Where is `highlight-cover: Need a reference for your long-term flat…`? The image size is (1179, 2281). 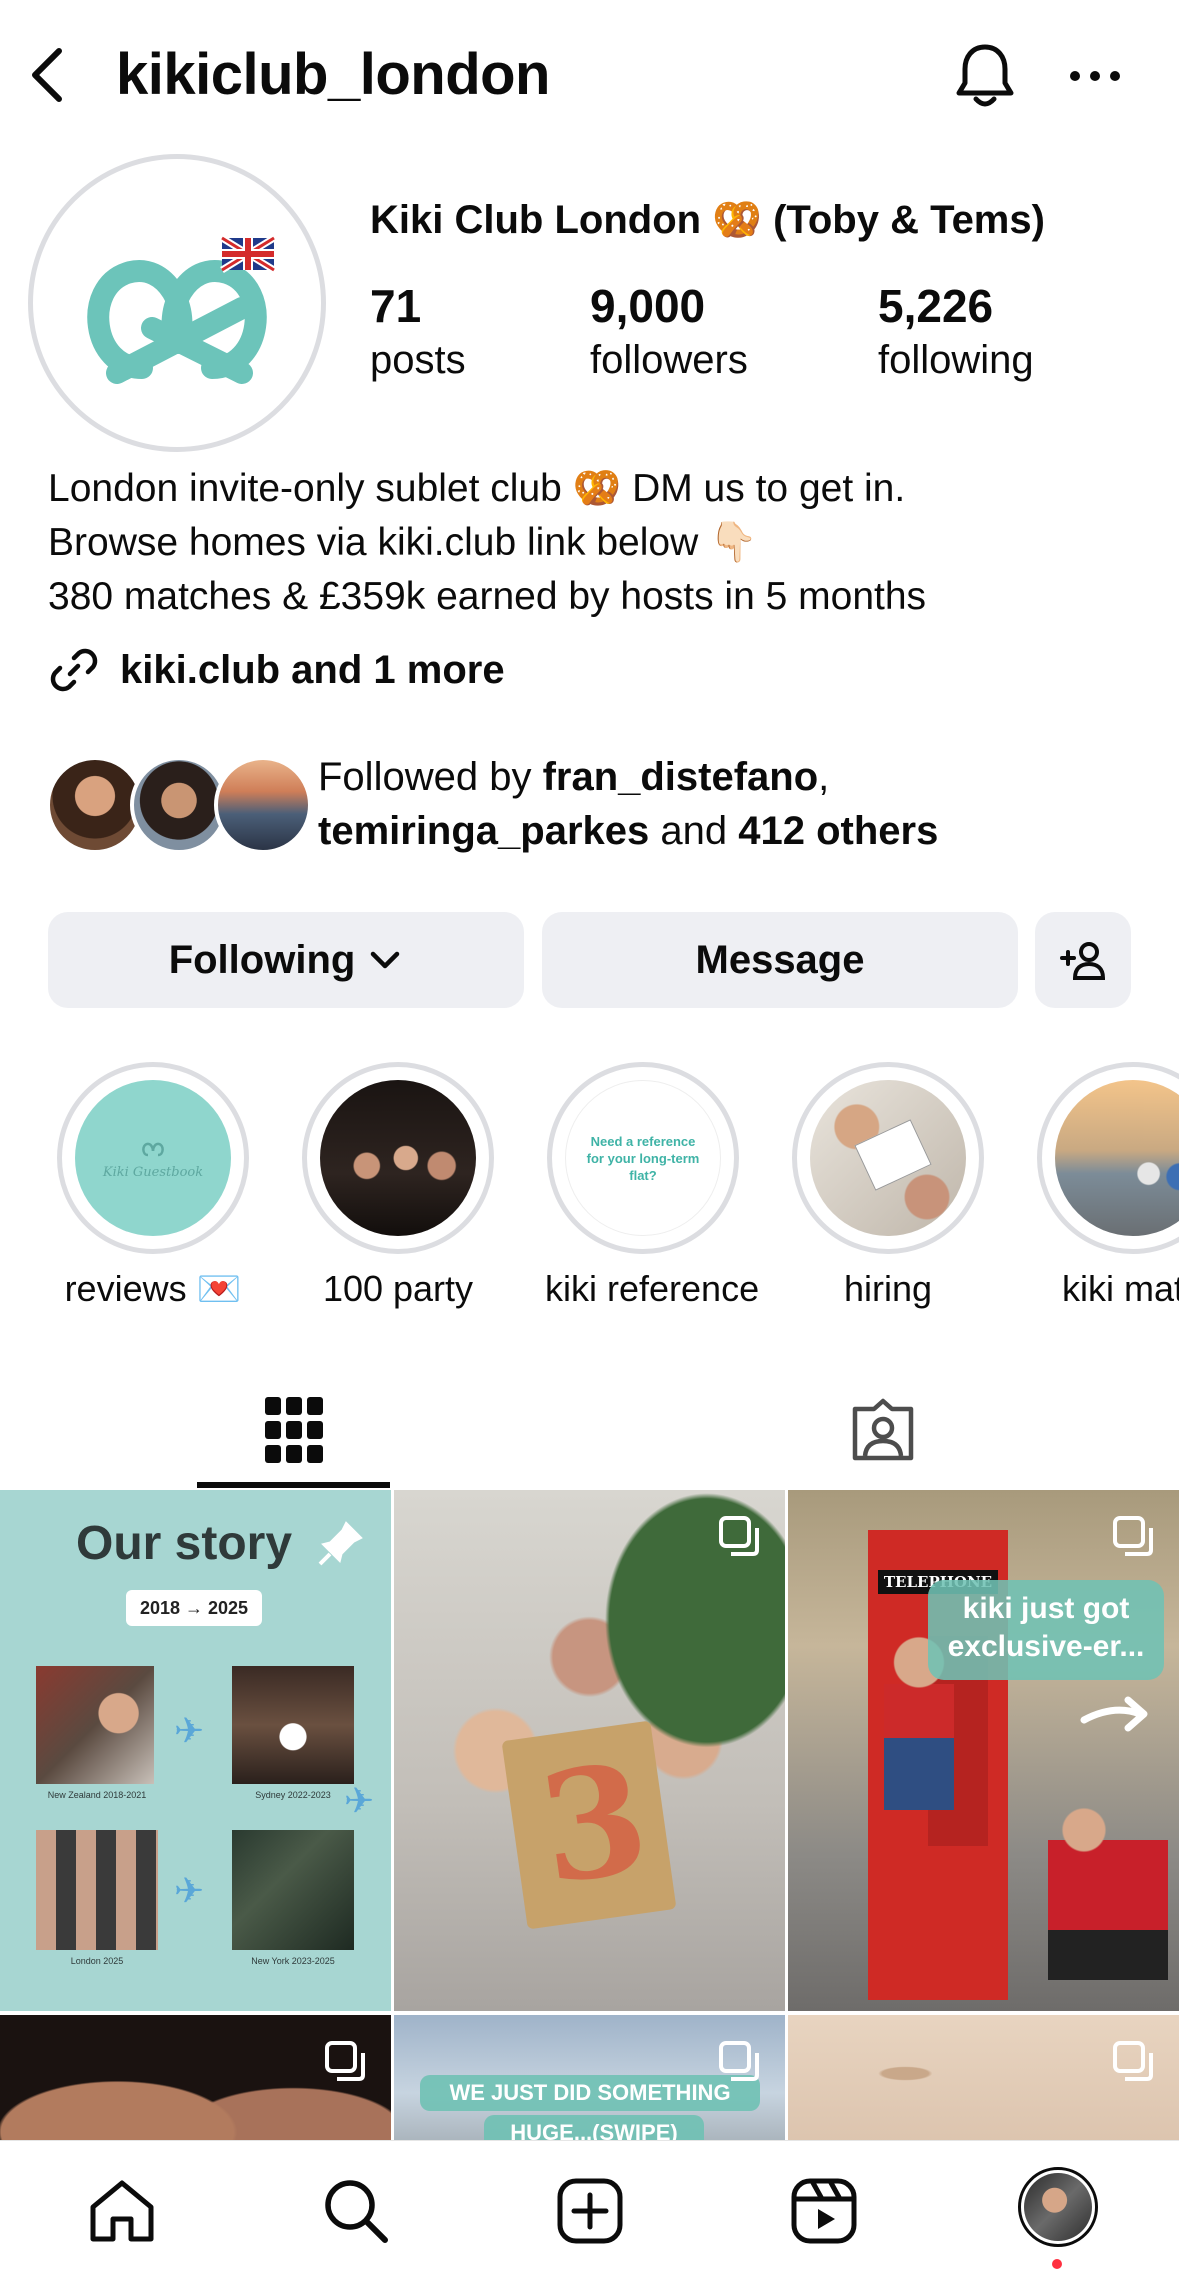 highlight-cover: Need a reference for your long-term flat… is located at coordinates (643, 1158).